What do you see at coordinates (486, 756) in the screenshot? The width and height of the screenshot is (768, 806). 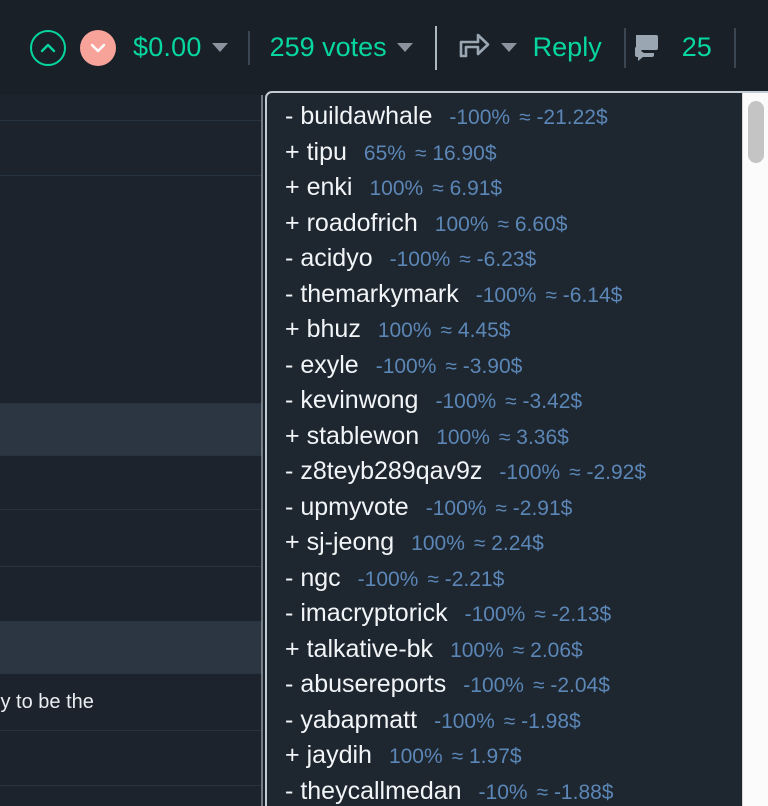 I see `voter-amount: ≈ 1.97$` at bounding box center [486, 756].